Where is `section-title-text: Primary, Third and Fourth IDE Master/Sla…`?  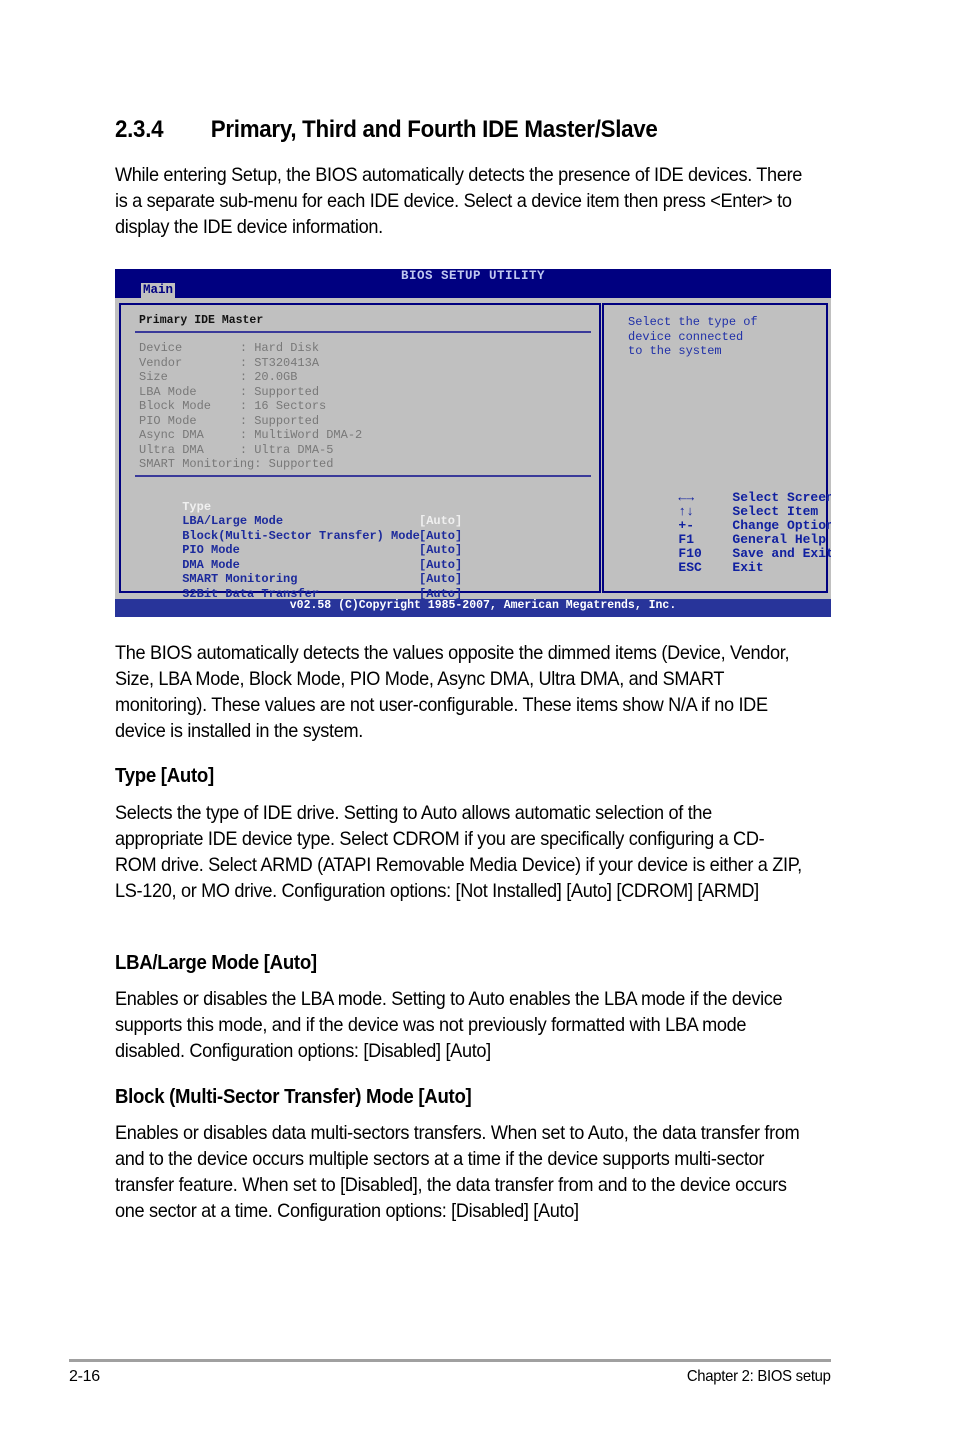
section-title-text: Primary, Third and Fourth IDE Master/Sla… is located at coordinates (434, 129).